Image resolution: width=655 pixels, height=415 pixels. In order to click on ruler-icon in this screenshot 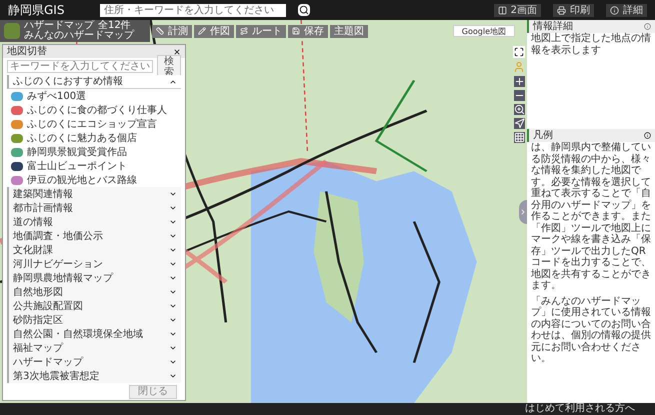, I will do `click(160, 31)`.